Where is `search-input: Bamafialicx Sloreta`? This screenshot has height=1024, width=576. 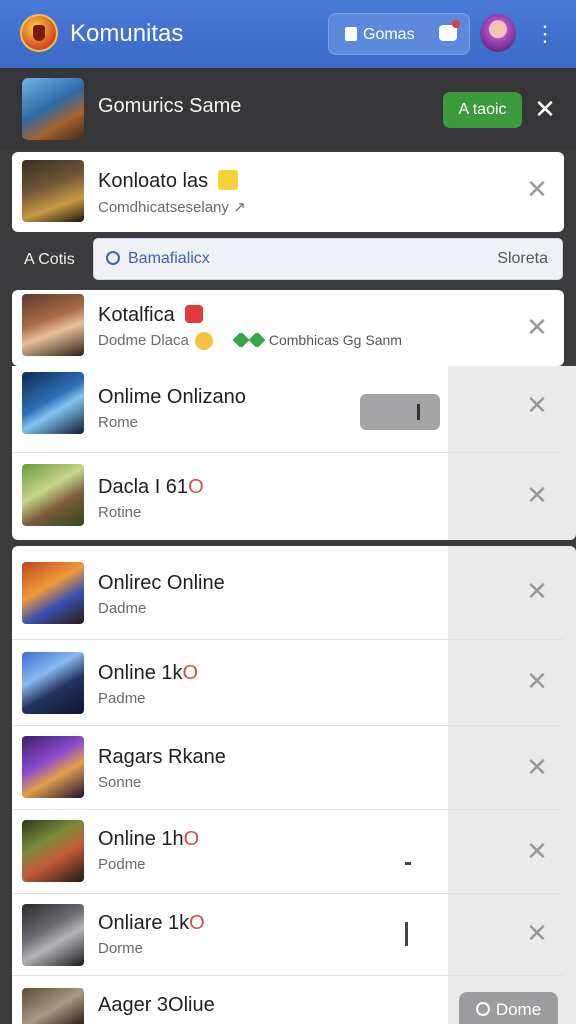 search-input: Bamafialicx Sloreta is located at coordinates (328, 259).